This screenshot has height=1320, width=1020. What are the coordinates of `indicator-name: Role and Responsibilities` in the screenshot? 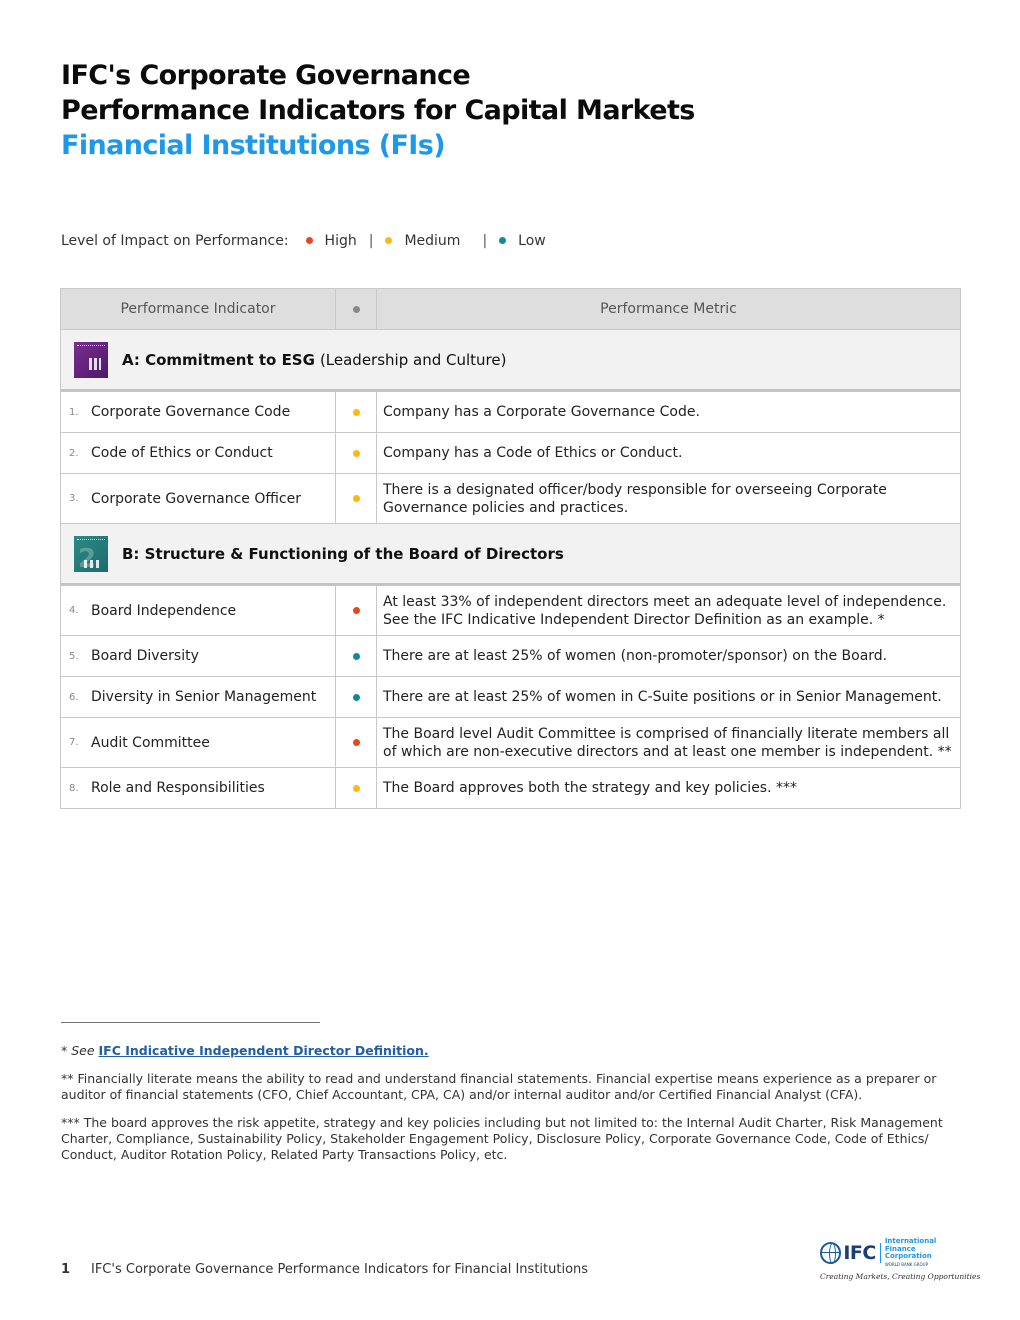 It's located at (178, 788).